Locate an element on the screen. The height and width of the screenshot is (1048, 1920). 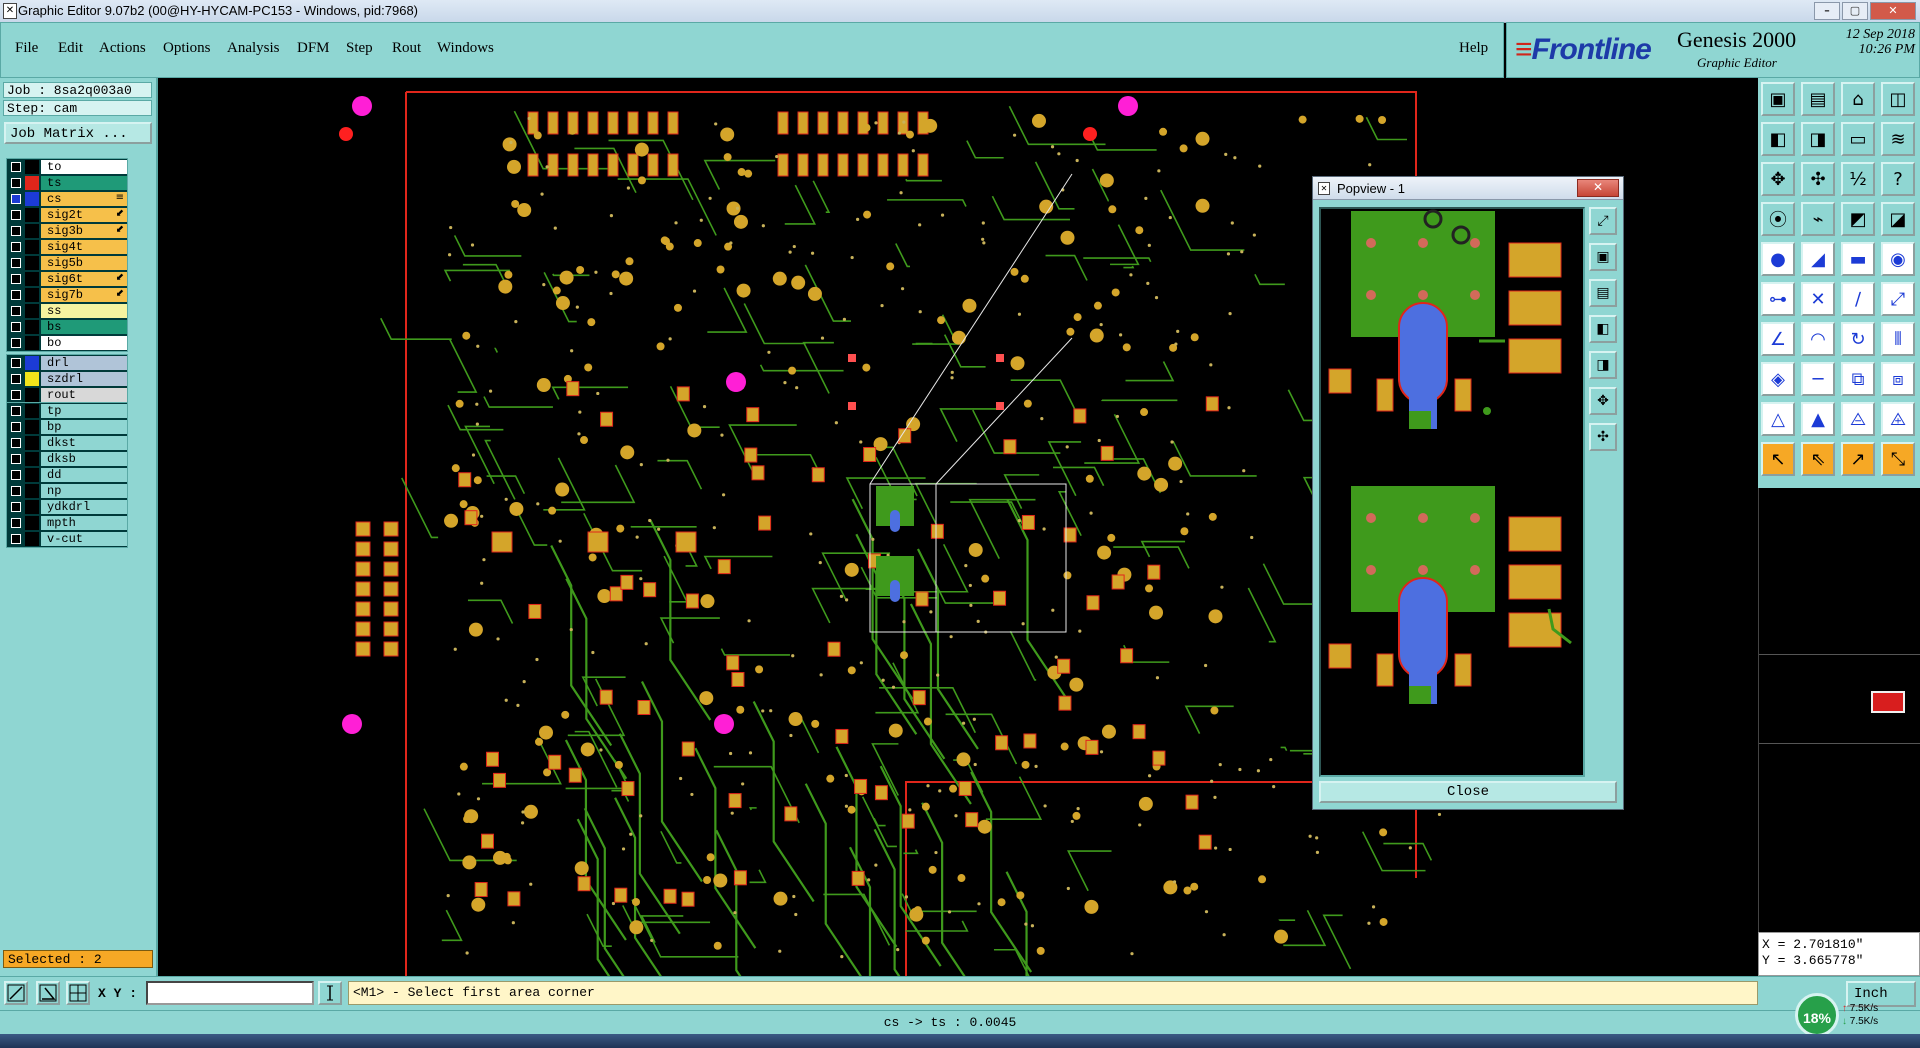
layer-name: v-cut is located at coordinates (84, 539).